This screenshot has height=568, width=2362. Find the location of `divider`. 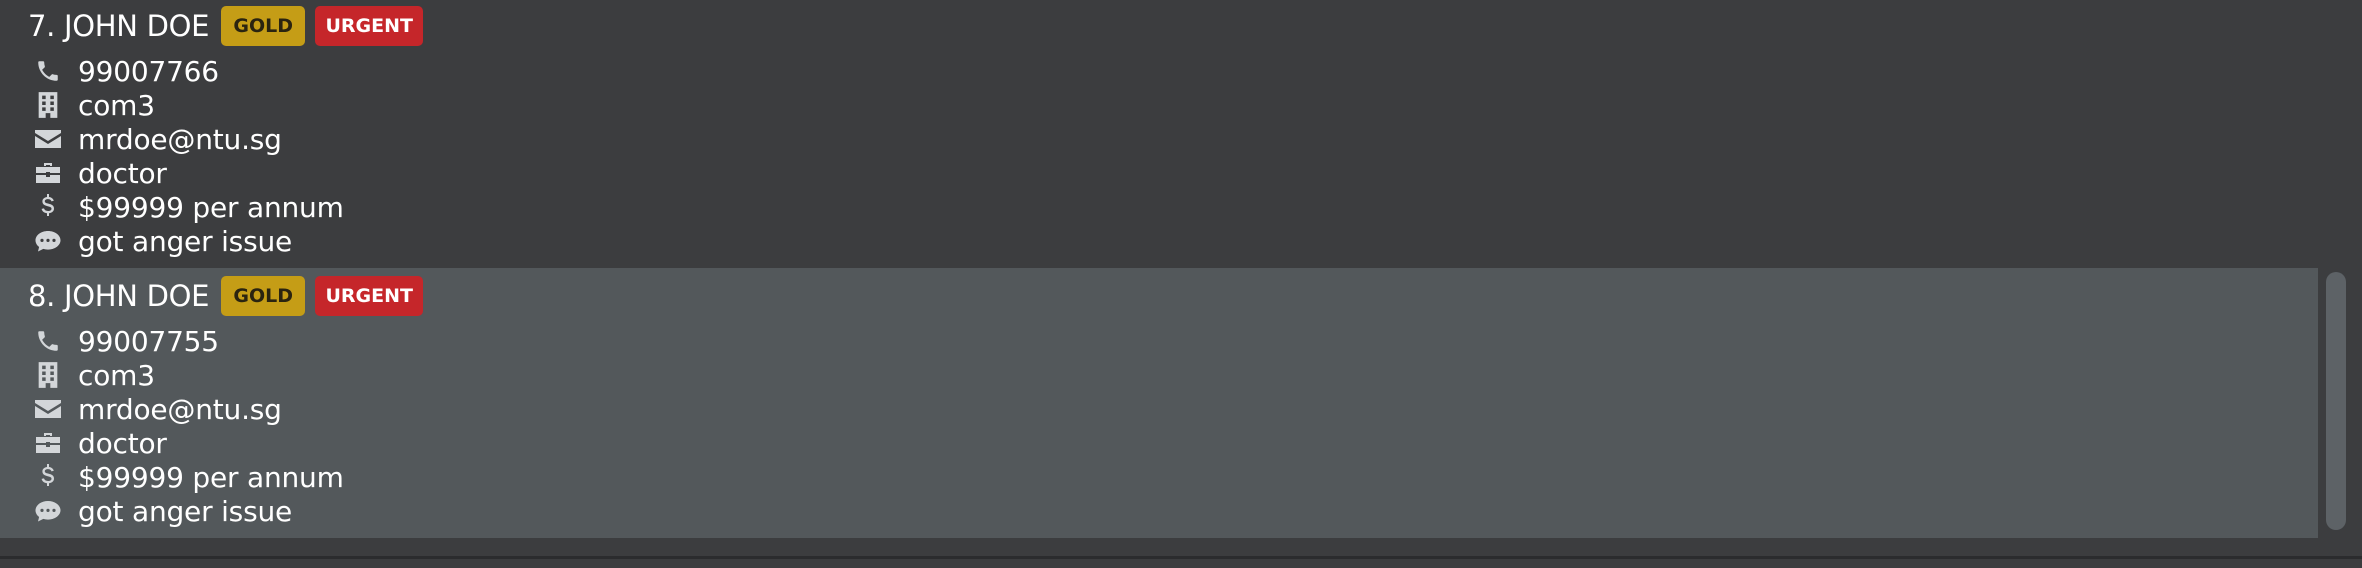

divider is located at coordinates (1181, 557).